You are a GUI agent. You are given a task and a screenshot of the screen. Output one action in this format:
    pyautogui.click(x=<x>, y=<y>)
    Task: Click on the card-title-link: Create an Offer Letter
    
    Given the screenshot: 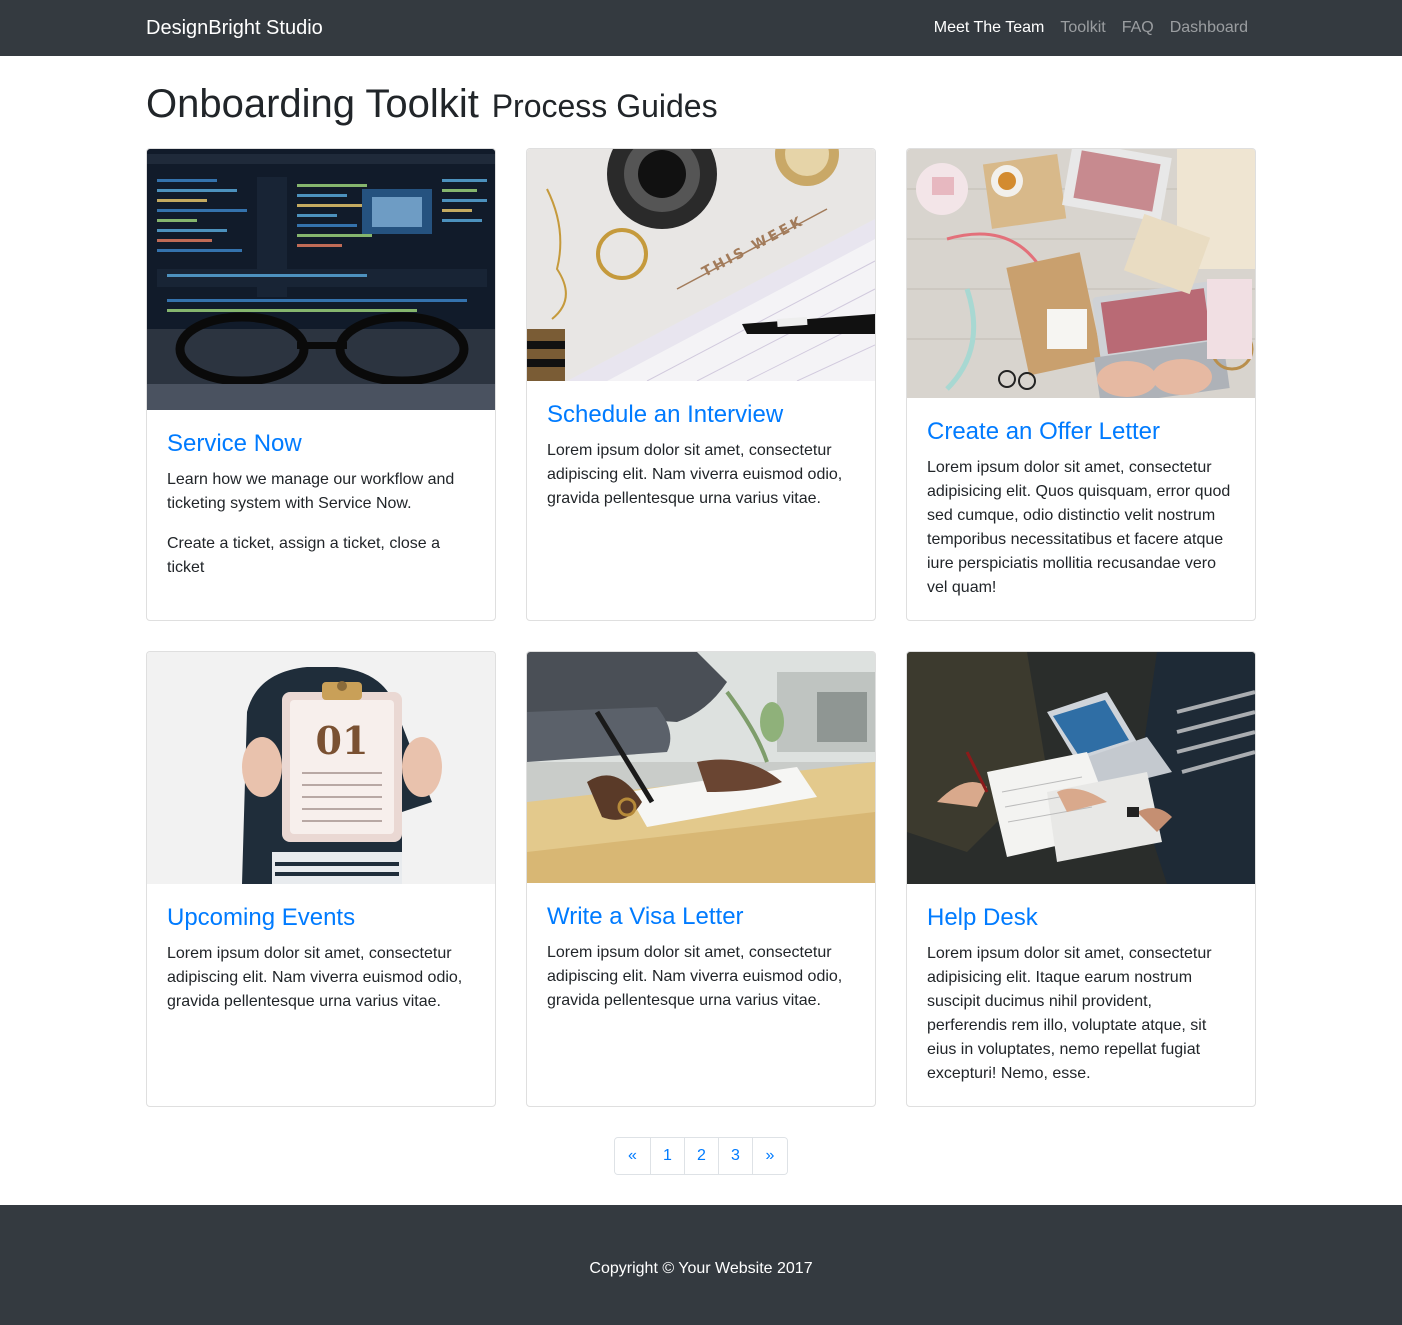 What is the action you would take?
    pyautogui.click(x=1081, y=432)
    